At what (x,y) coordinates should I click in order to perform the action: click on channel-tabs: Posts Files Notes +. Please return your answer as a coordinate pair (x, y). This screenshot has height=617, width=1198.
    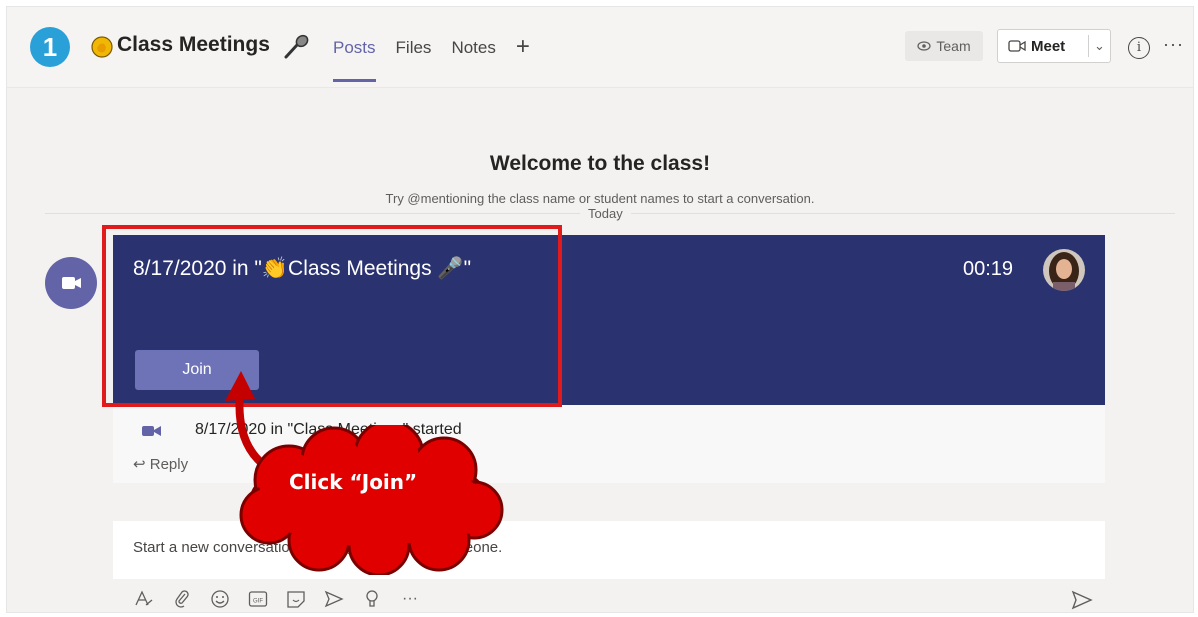
    Looking at the image, I should click on (431, 57).